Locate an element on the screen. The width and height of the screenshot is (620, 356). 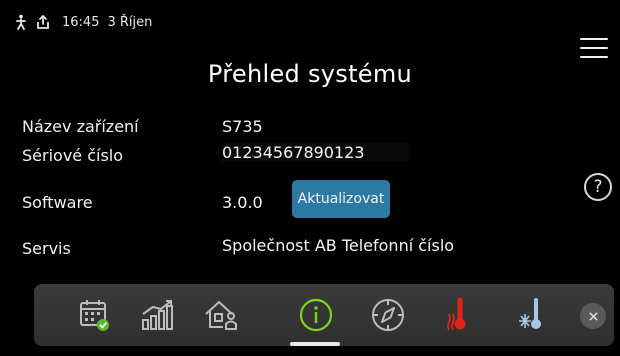
close-icon is located at coordinates (593, 316).